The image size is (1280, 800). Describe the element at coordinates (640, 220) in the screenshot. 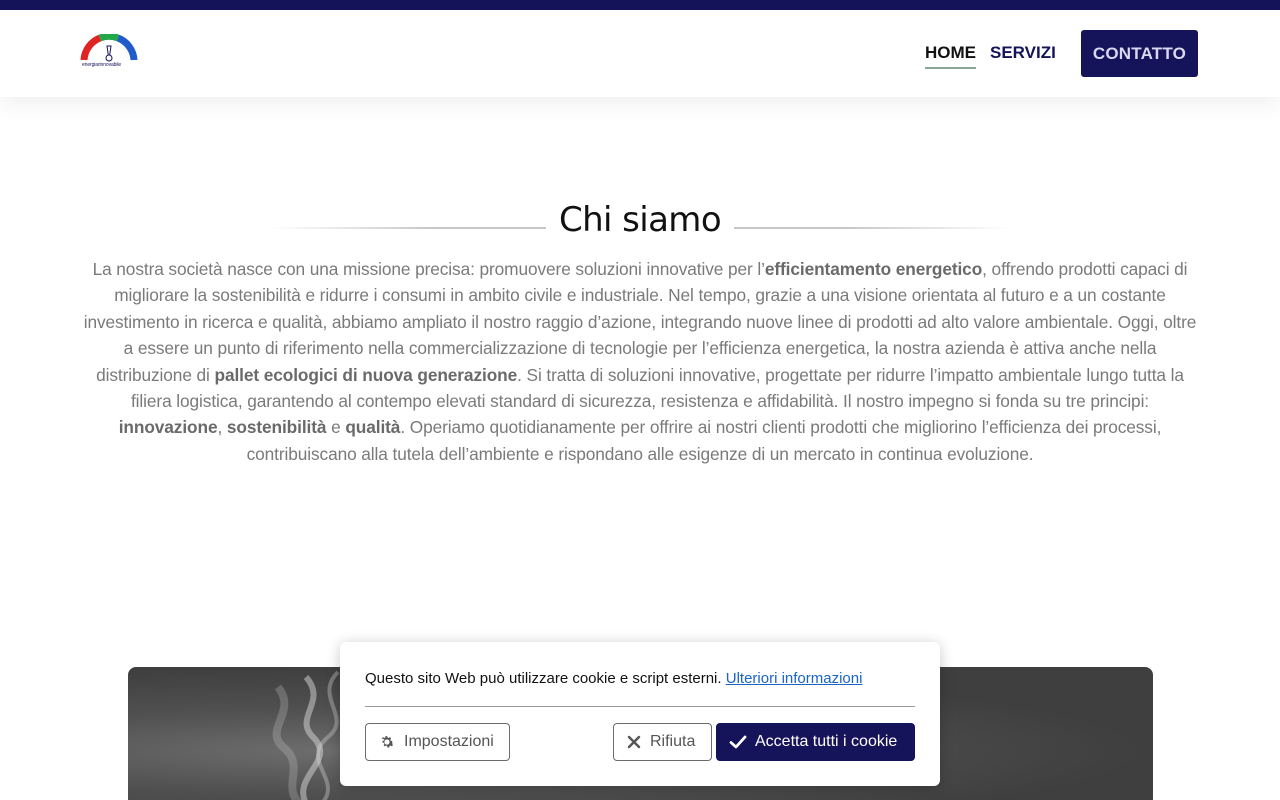

I see `page-title: Chi siamo` at that location.